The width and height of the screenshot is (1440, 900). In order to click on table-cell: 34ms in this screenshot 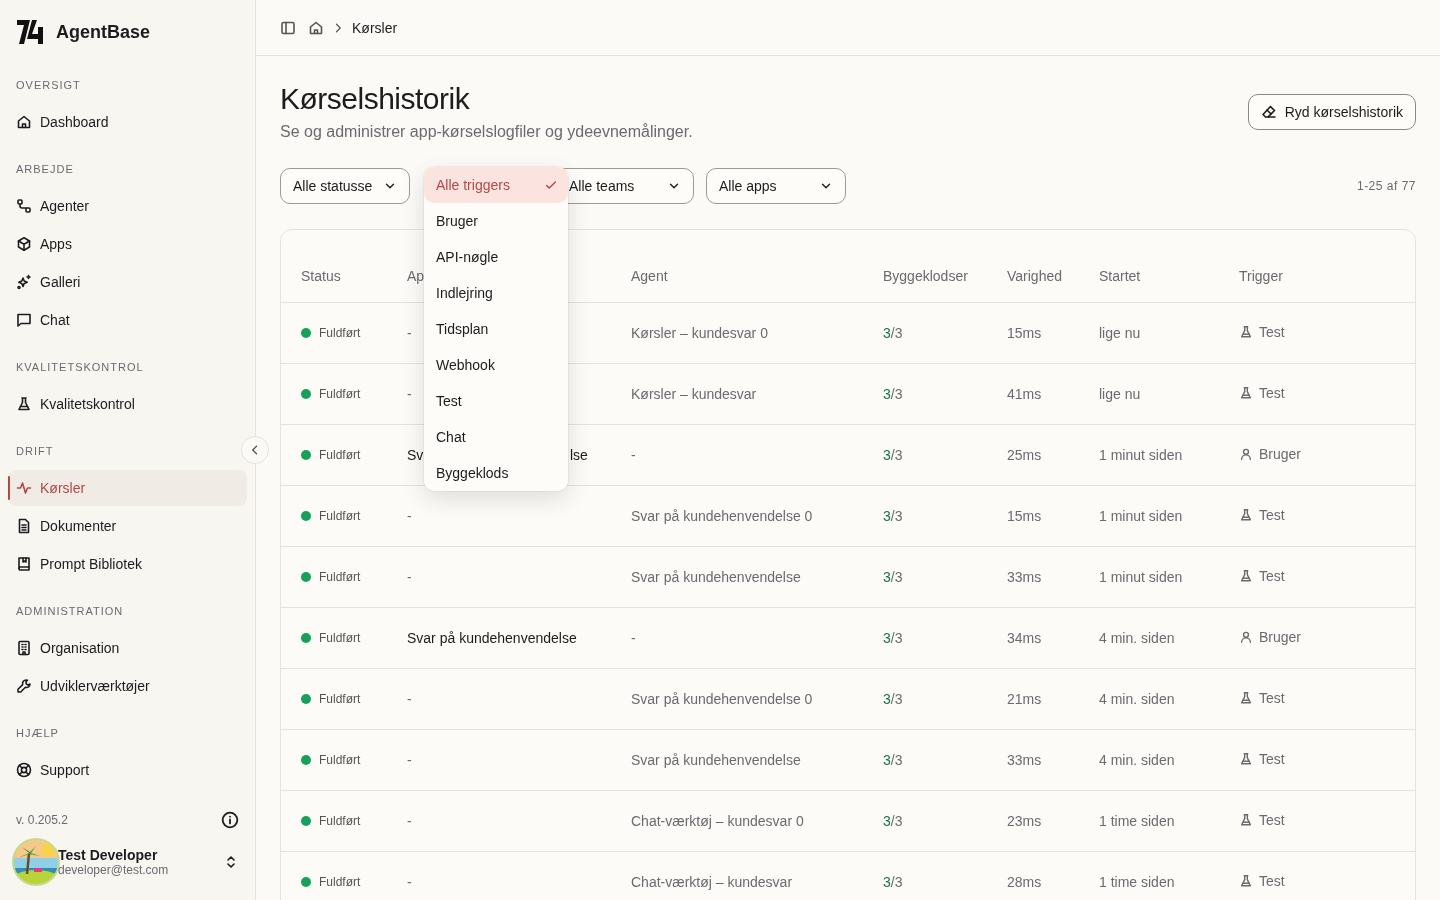, I will do `click(1024, 637)`.